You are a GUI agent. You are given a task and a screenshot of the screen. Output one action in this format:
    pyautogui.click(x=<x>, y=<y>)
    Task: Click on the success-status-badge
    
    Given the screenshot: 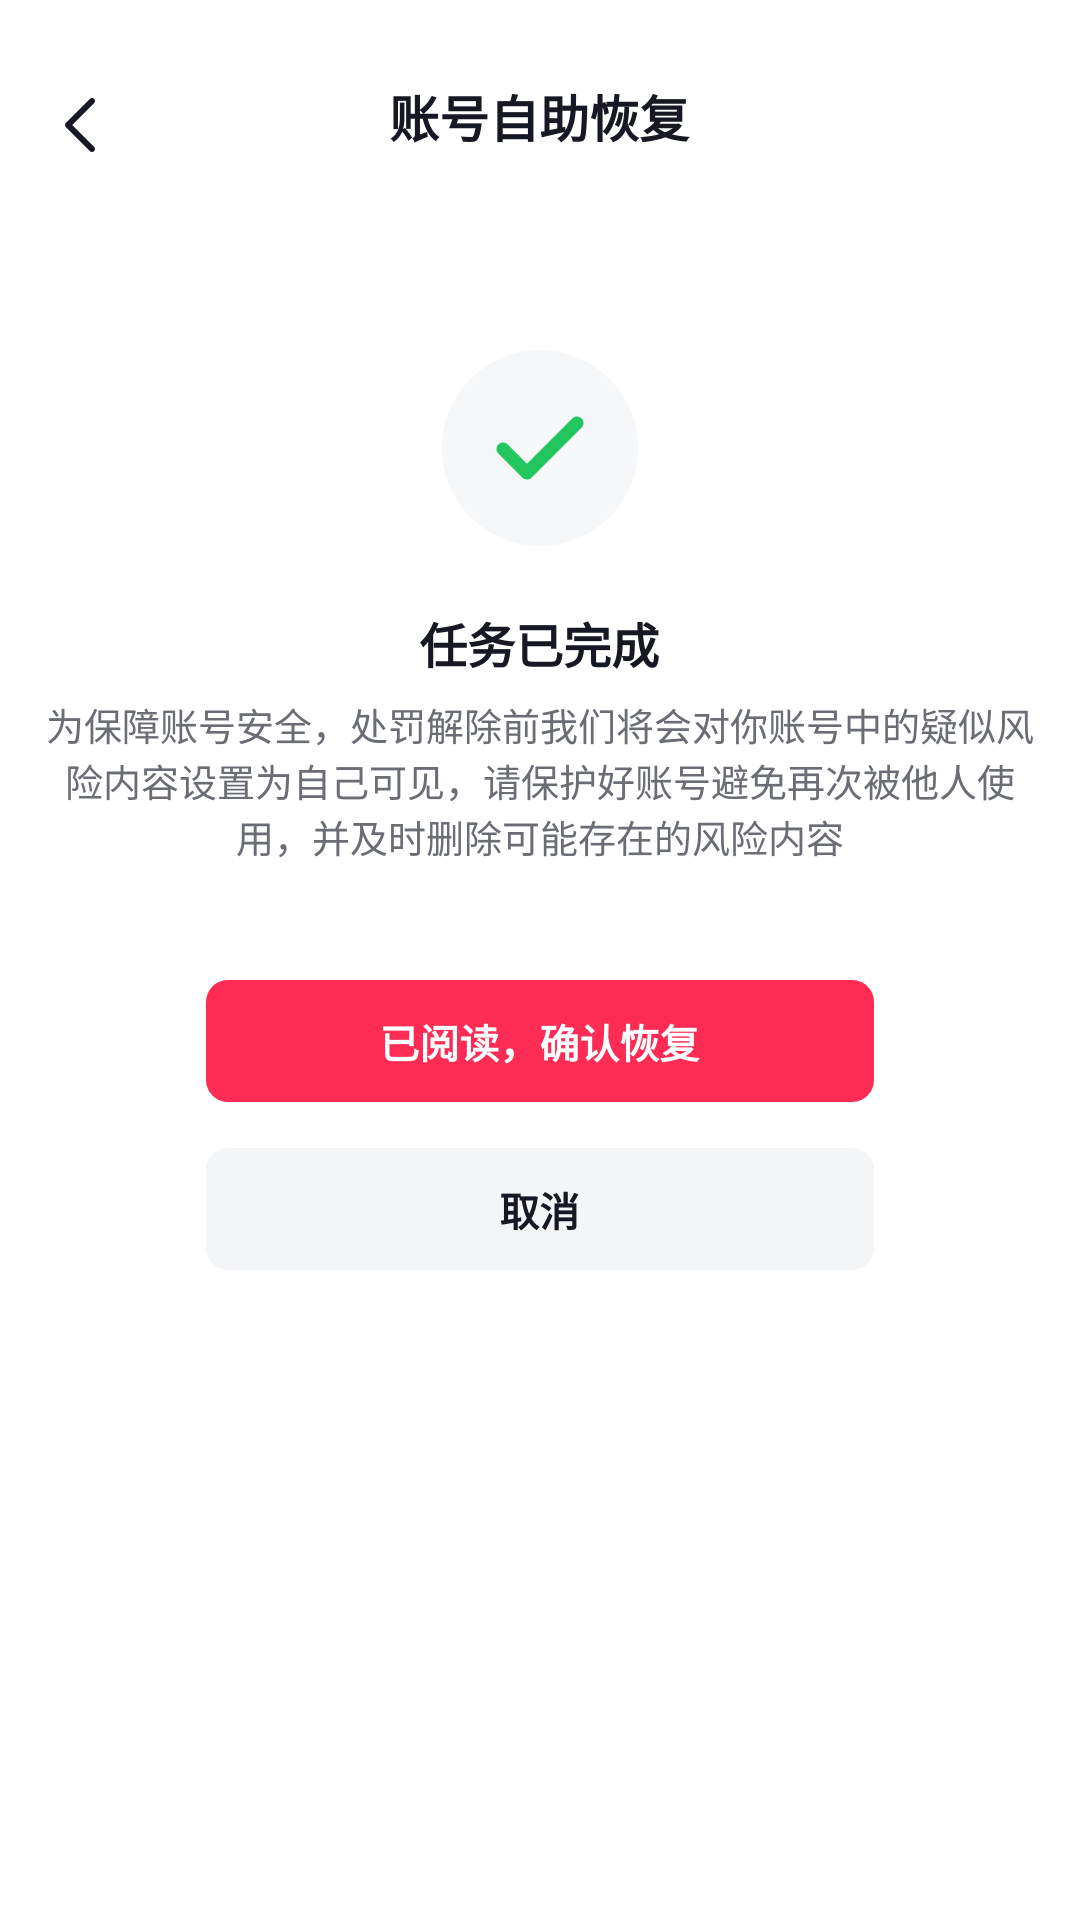 What is the action you would take?
    pyautogui.click(x=540, y=448)
    